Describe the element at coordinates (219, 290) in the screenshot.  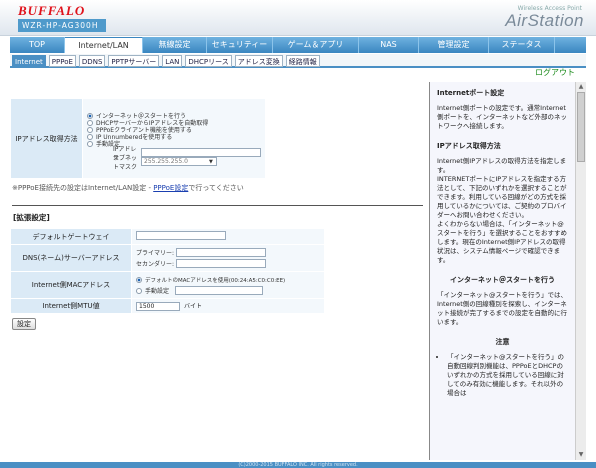
I see `mac-manual-input` at that location.